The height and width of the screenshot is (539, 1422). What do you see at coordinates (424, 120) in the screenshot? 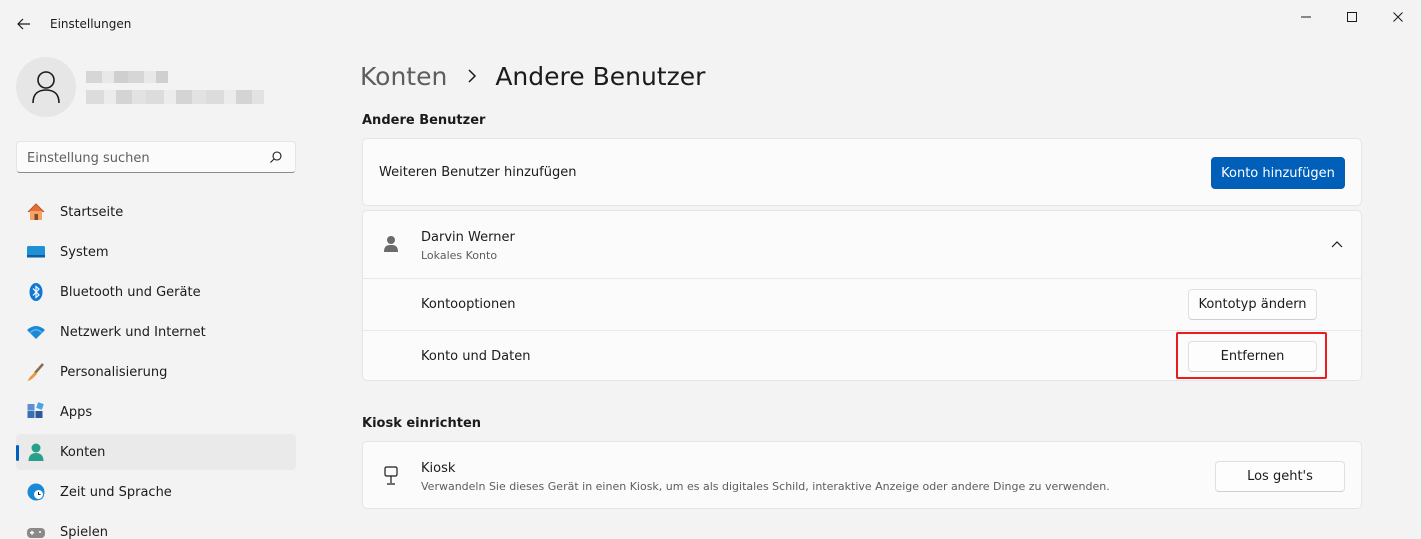
I see `section-title-other-users: Andere Benutzer` at bounding box center [424, 120].